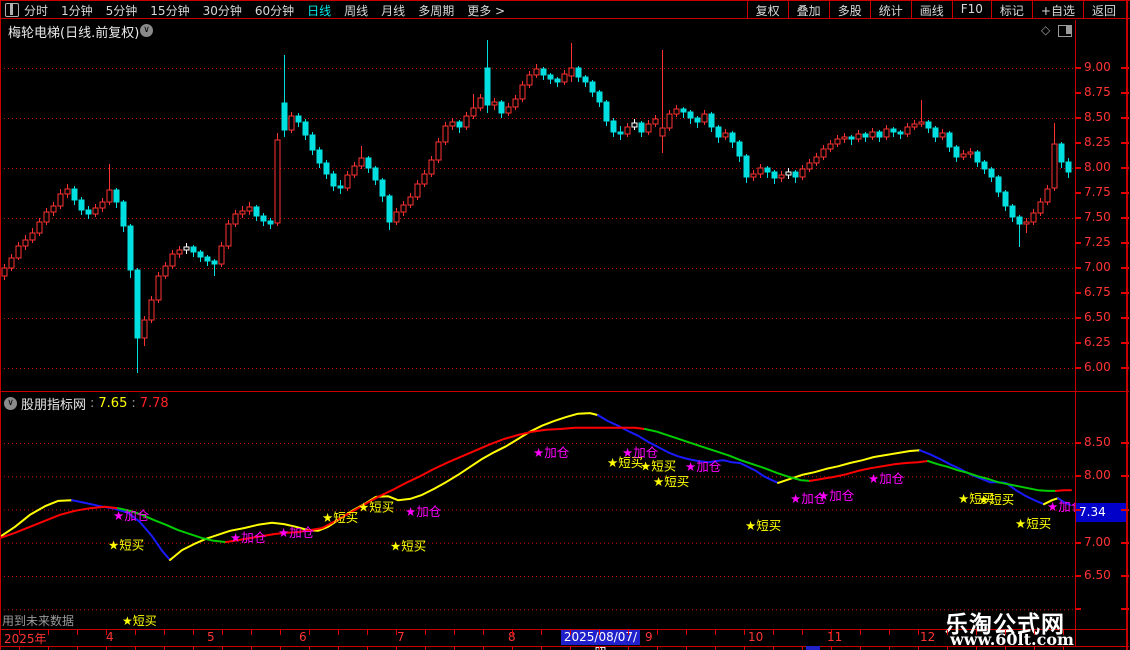 Image resolution: width=1130 pixels, height=650 pixels. What do you see at coordinates (303, 637) in the screenshot?
I see `month-label: 6` at bounding box center [303, 637].